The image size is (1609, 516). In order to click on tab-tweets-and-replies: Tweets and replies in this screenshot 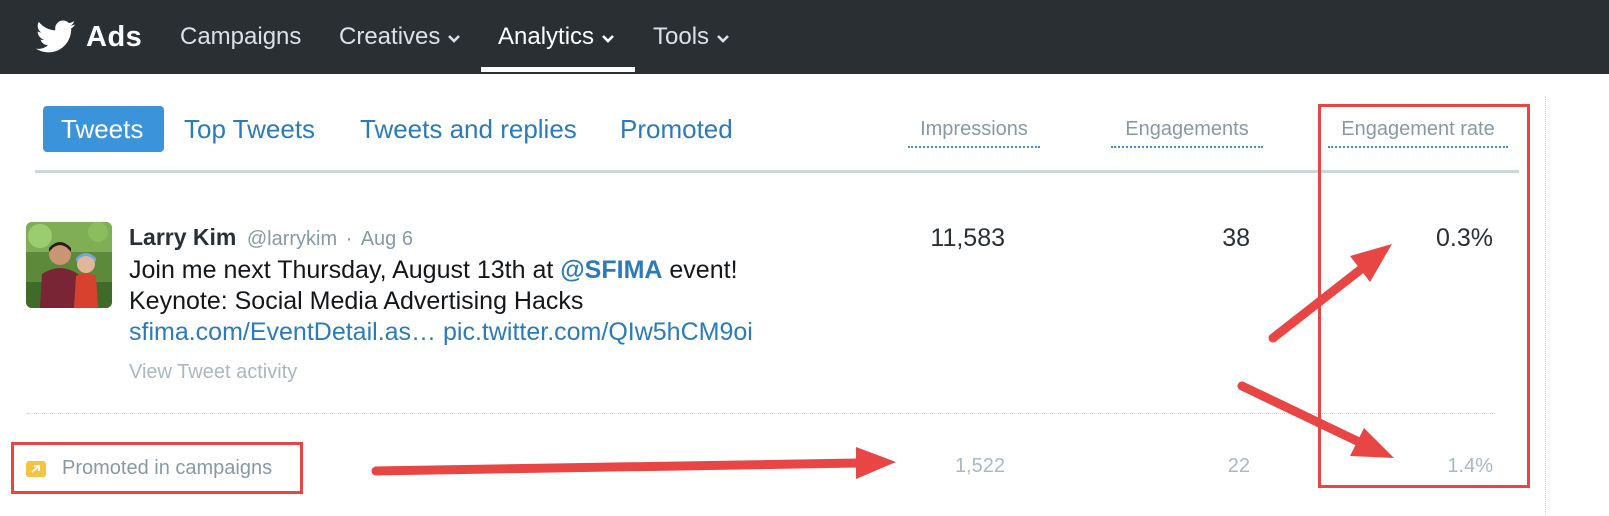, I will do `click(468, 129)`.